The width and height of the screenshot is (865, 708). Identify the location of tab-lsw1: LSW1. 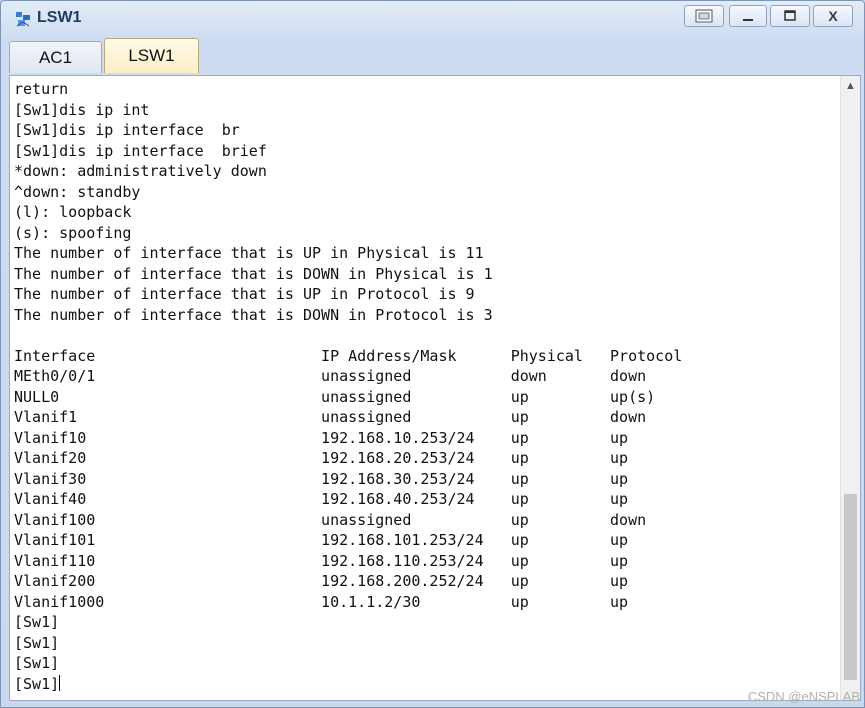
(151, 55).